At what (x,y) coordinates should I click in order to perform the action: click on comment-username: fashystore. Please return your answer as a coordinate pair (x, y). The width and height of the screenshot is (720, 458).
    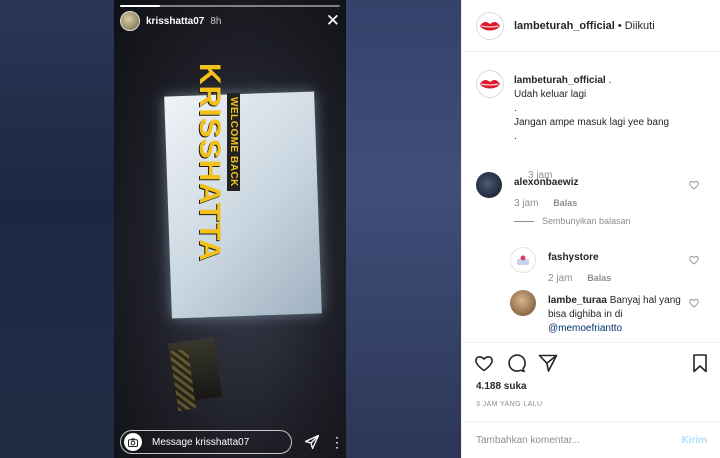
    Looking at the image, I should click on (573, 257).